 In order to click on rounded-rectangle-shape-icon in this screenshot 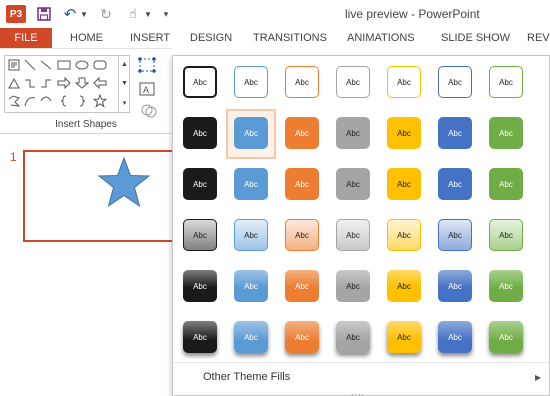, I will do `click(100, 65)`.